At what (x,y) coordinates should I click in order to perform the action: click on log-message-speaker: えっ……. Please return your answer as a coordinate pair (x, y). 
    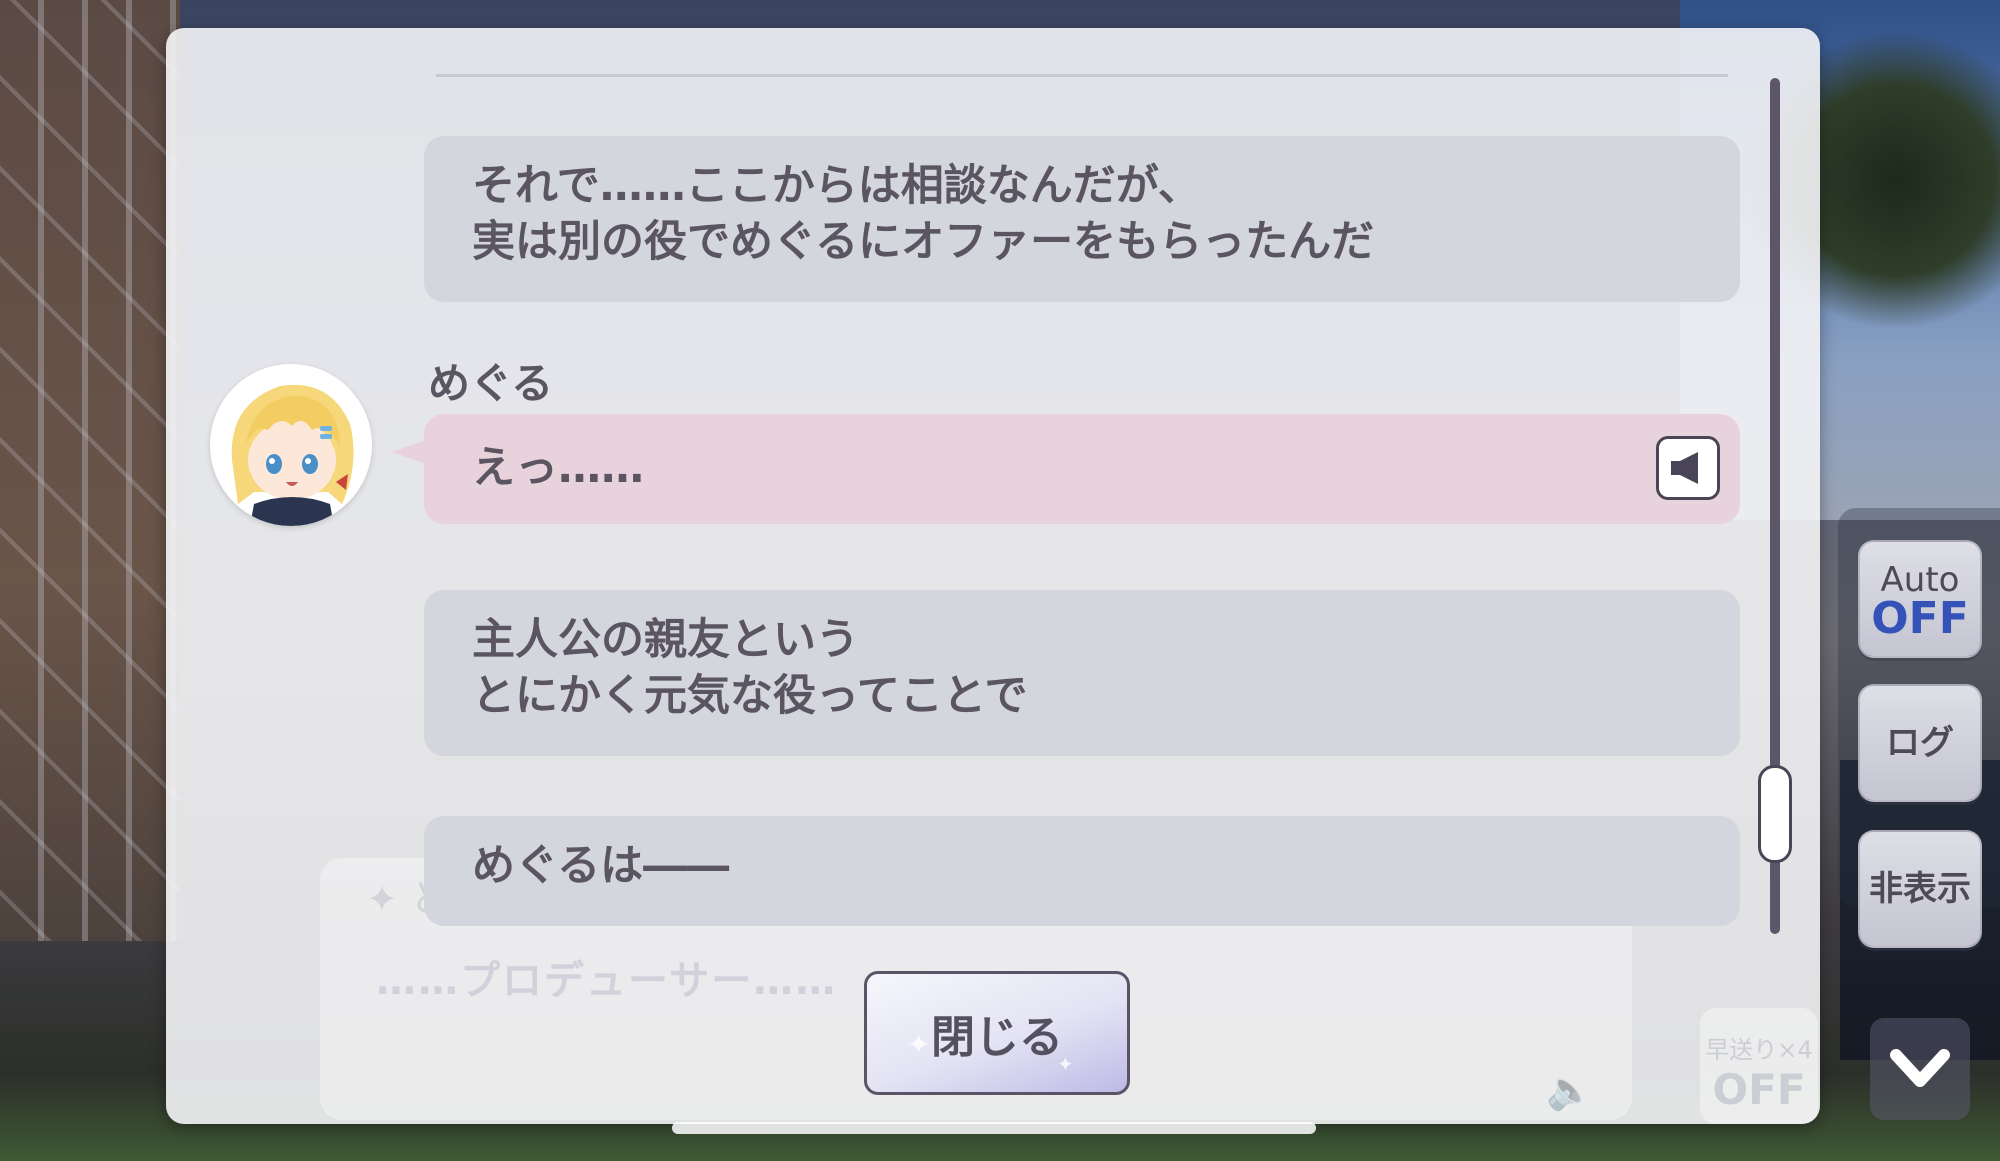
    Looking at the image, I should click on (1066, 469).